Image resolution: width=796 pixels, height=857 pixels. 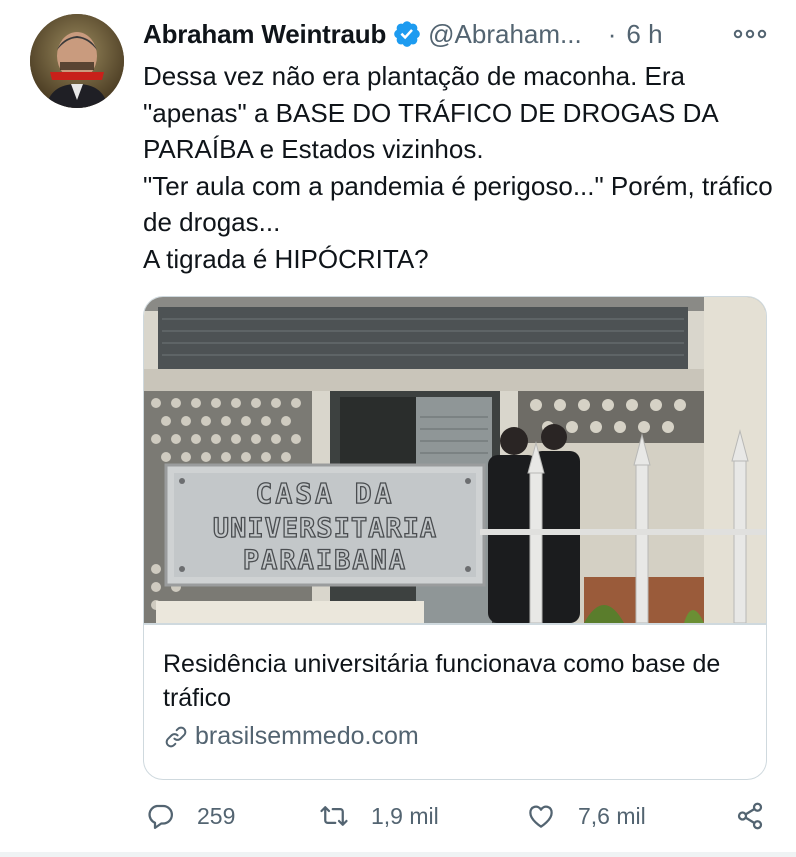 I want to click on retweet-count: 1,9 mil, so click(x=405, y=815).